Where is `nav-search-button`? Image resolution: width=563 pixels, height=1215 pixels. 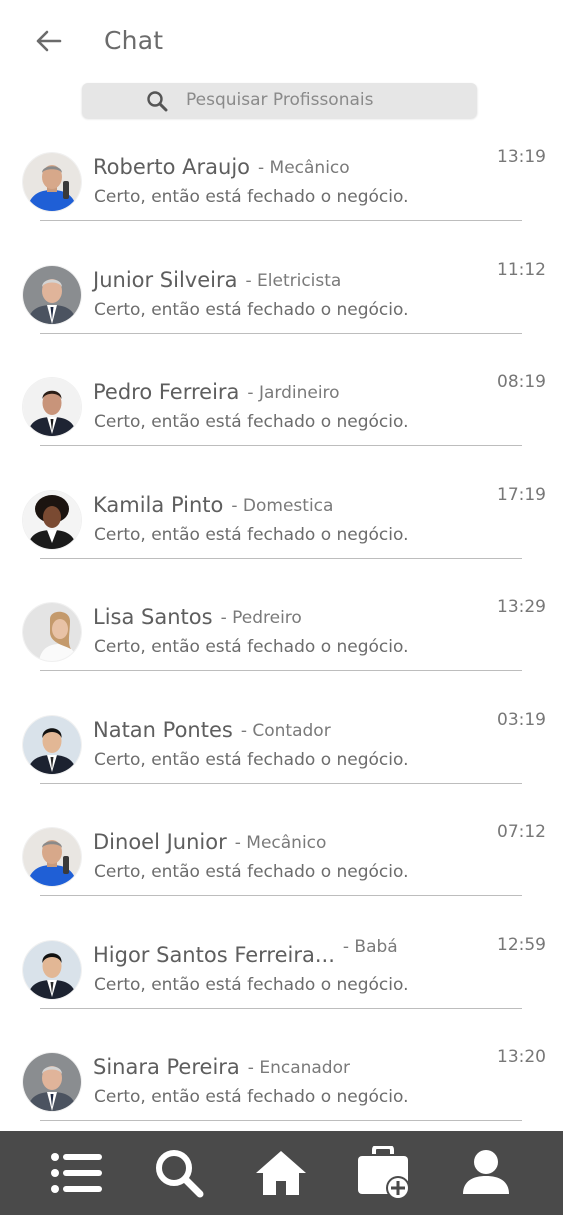 nav-search-button is located at coordinates (179, 1173).